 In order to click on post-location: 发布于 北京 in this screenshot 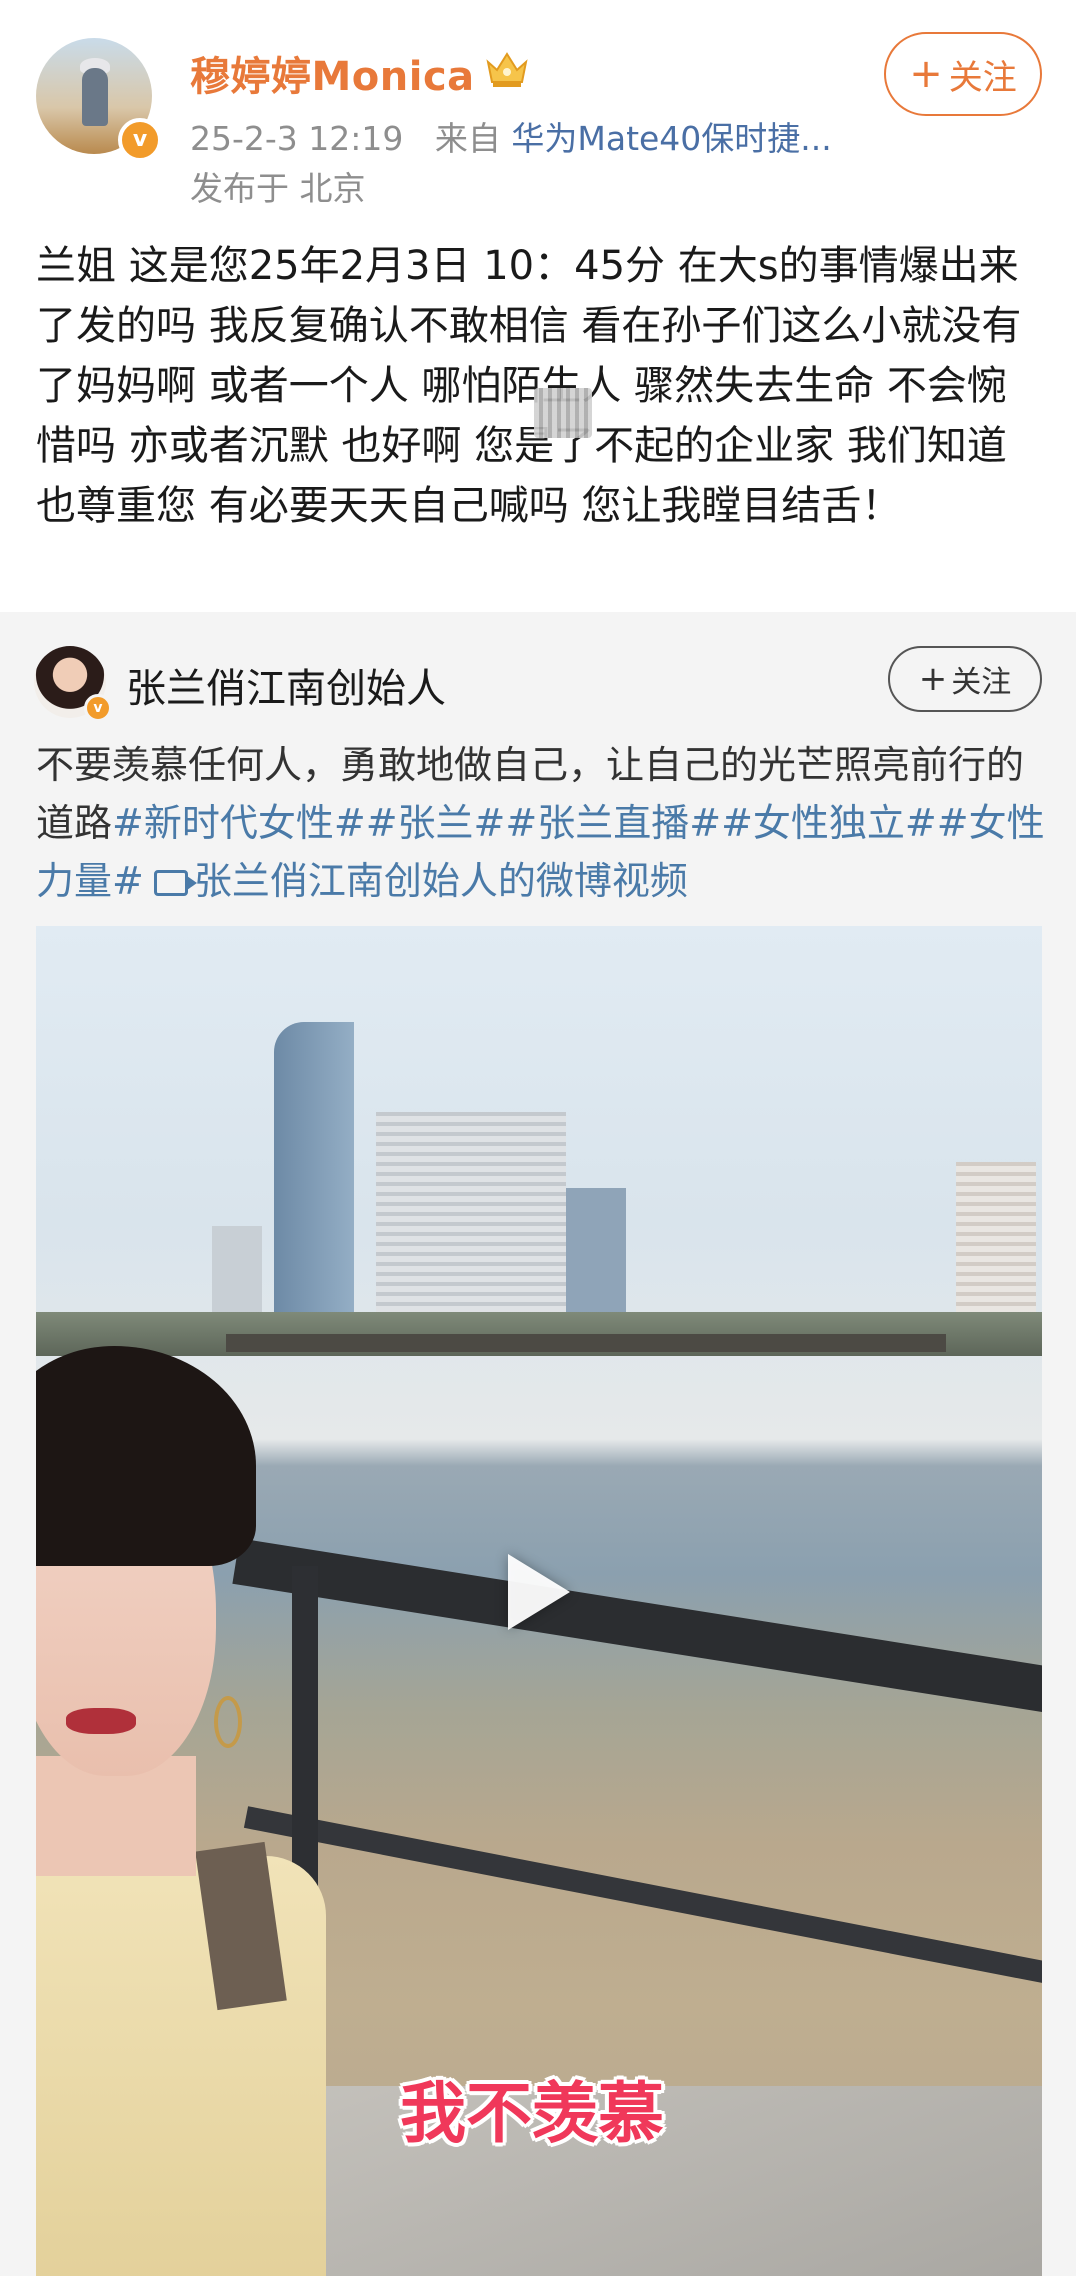, I will do `click(278, 188)`.